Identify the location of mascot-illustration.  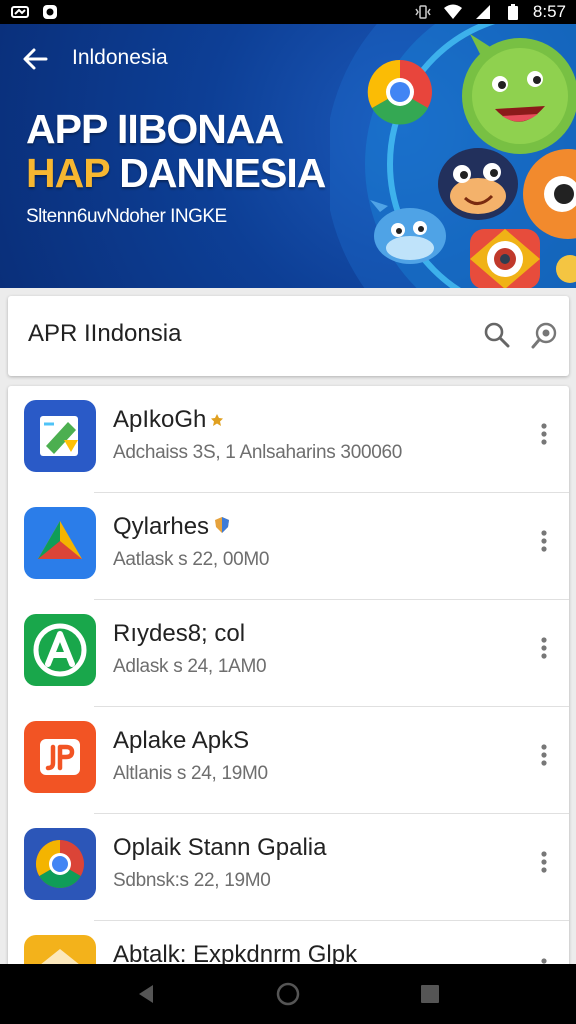
(453, 156).